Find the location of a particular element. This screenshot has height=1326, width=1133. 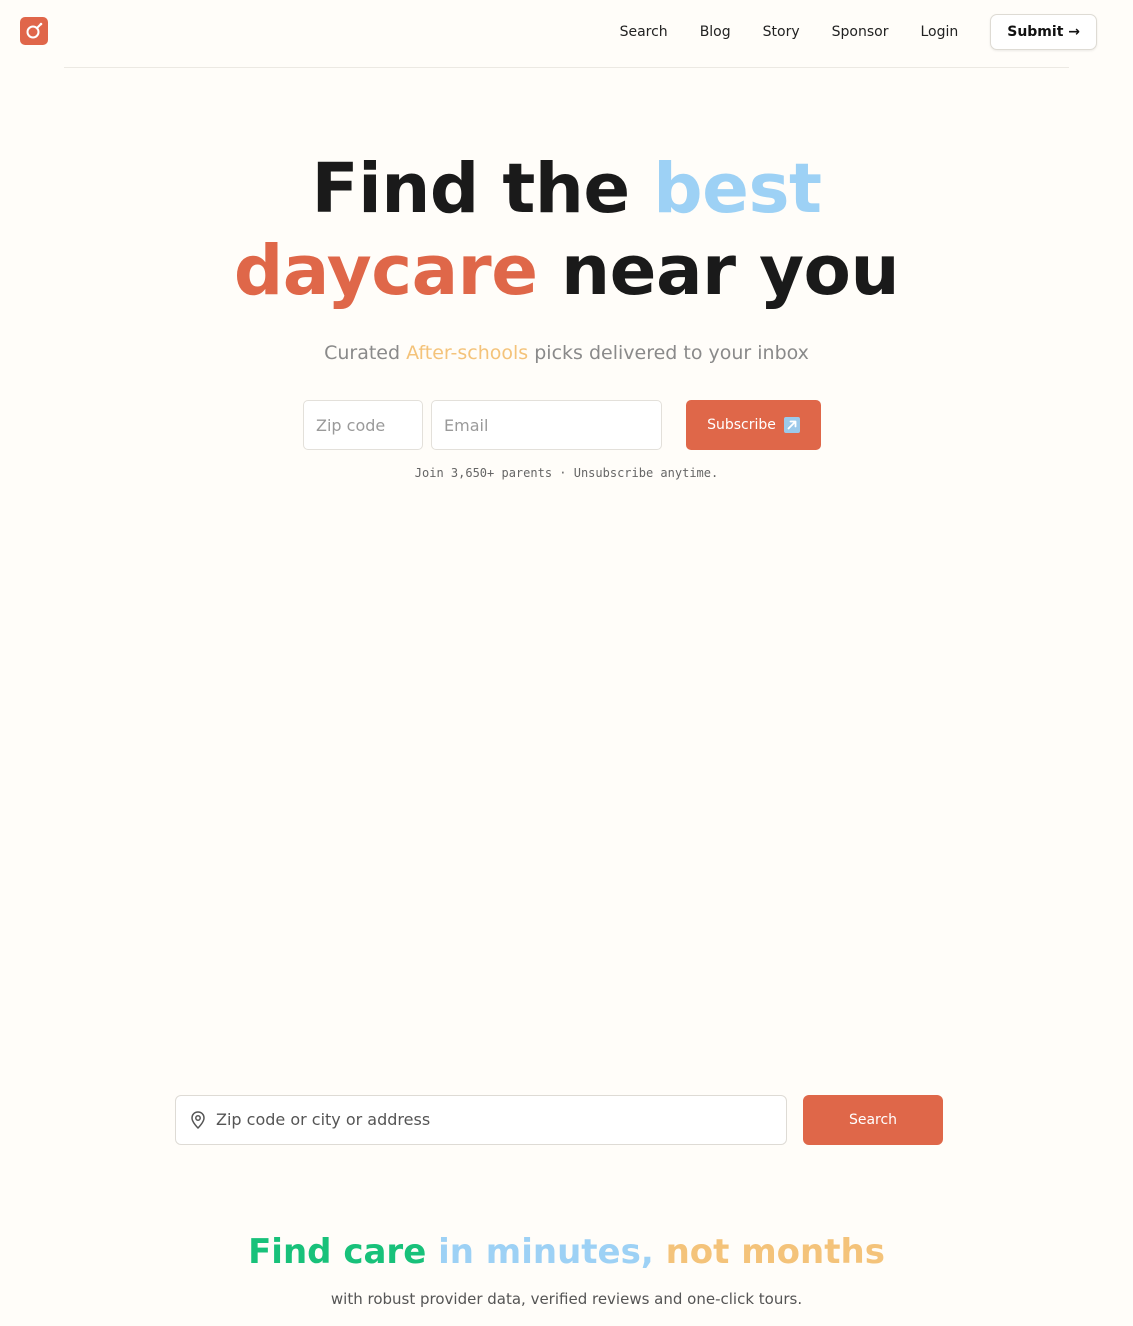

top-navigation-bar: Search Blog Story Sponsor Login Submit → is located at coordinates (566, 34).